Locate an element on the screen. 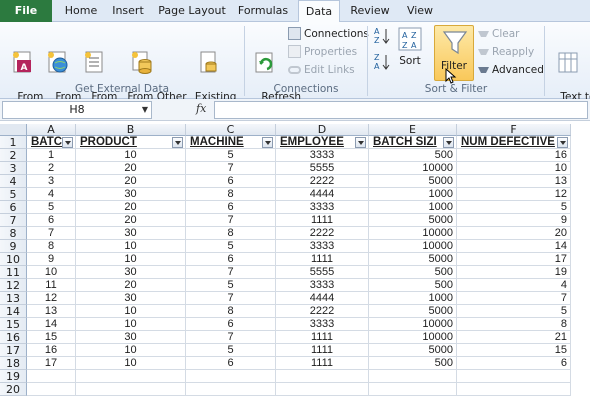 This screenshot has height=402, width=590. chevron-down-icon: ▼ is located at coordinates (145, 110).